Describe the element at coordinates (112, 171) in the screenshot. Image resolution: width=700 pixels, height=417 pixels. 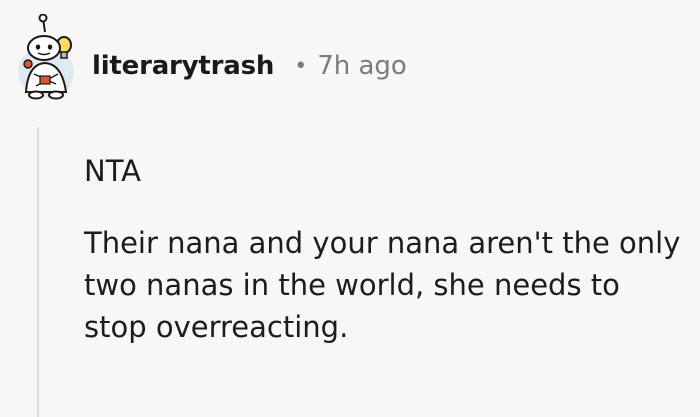
I see `comment-paragraph: NTA` at that location.